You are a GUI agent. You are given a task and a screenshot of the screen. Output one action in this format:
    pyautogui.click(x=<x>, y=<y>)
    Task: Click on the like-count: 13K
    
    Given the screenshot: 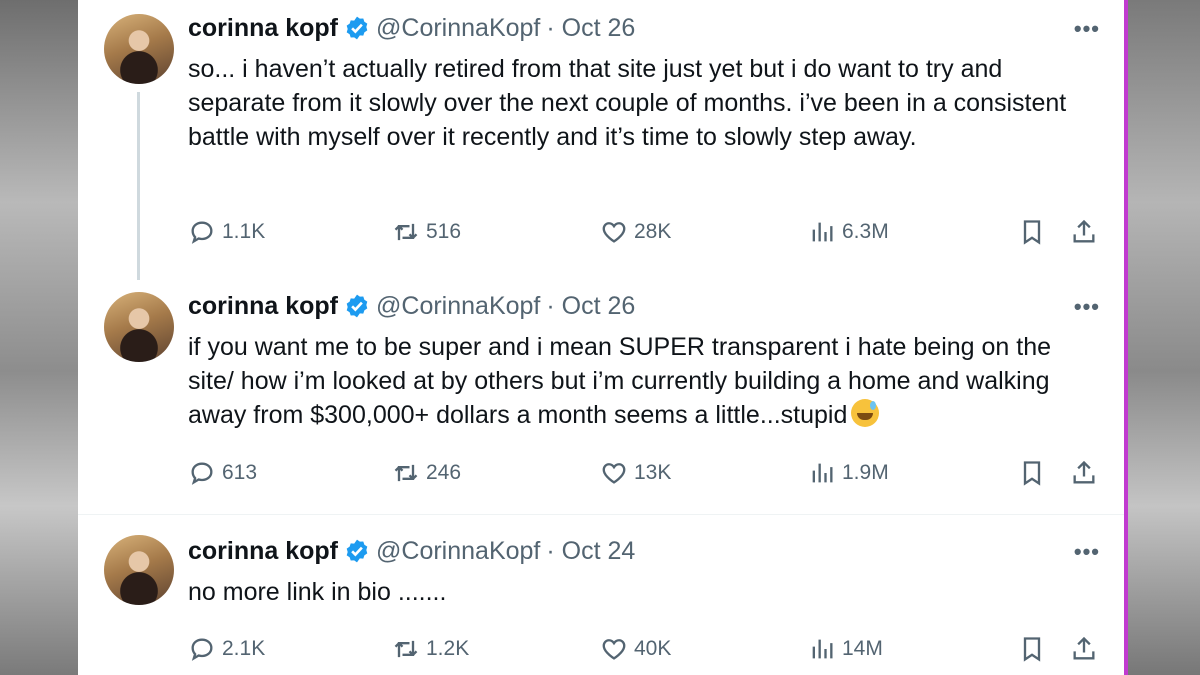 What is the action you would take?
    pyautogui.click(x=653, y=472)
    